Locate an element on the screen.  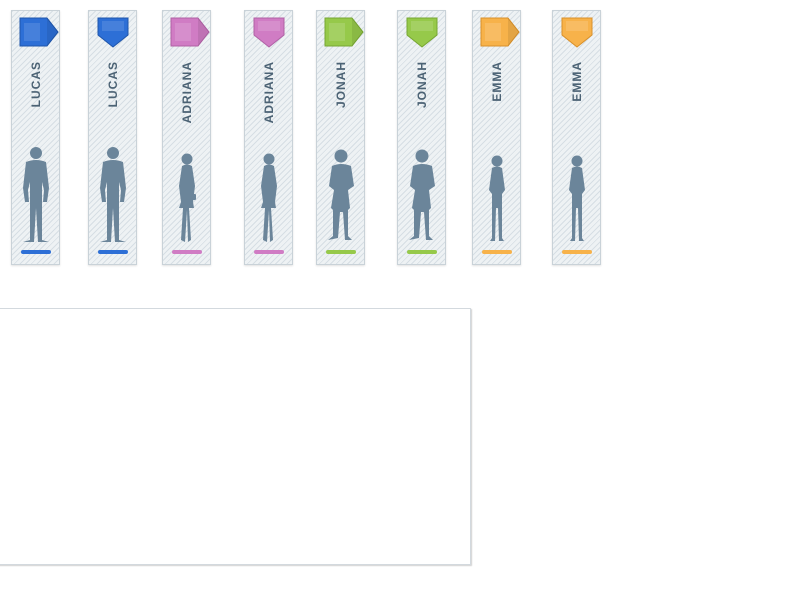
person-card-adriana: ADRIANA is located at coordinates (186, 137).